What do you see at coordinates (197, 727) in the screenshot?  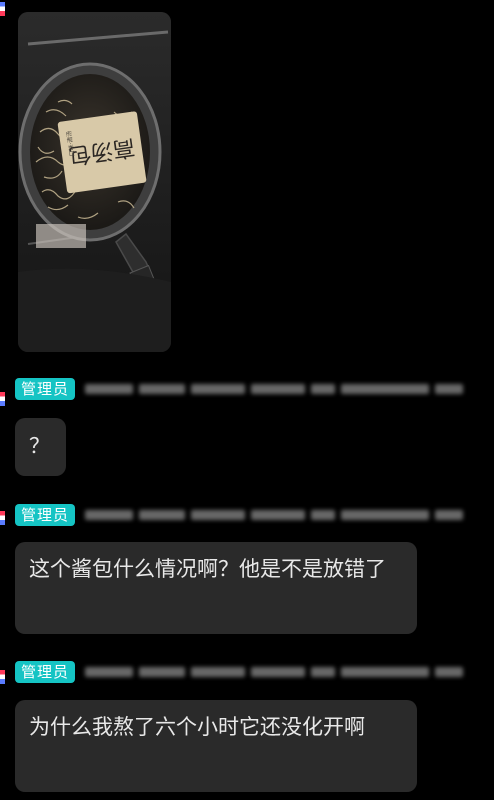 I see `message-text: 为什么我熬了六个小时它还没化开啊` at bounding box center [197, 727].